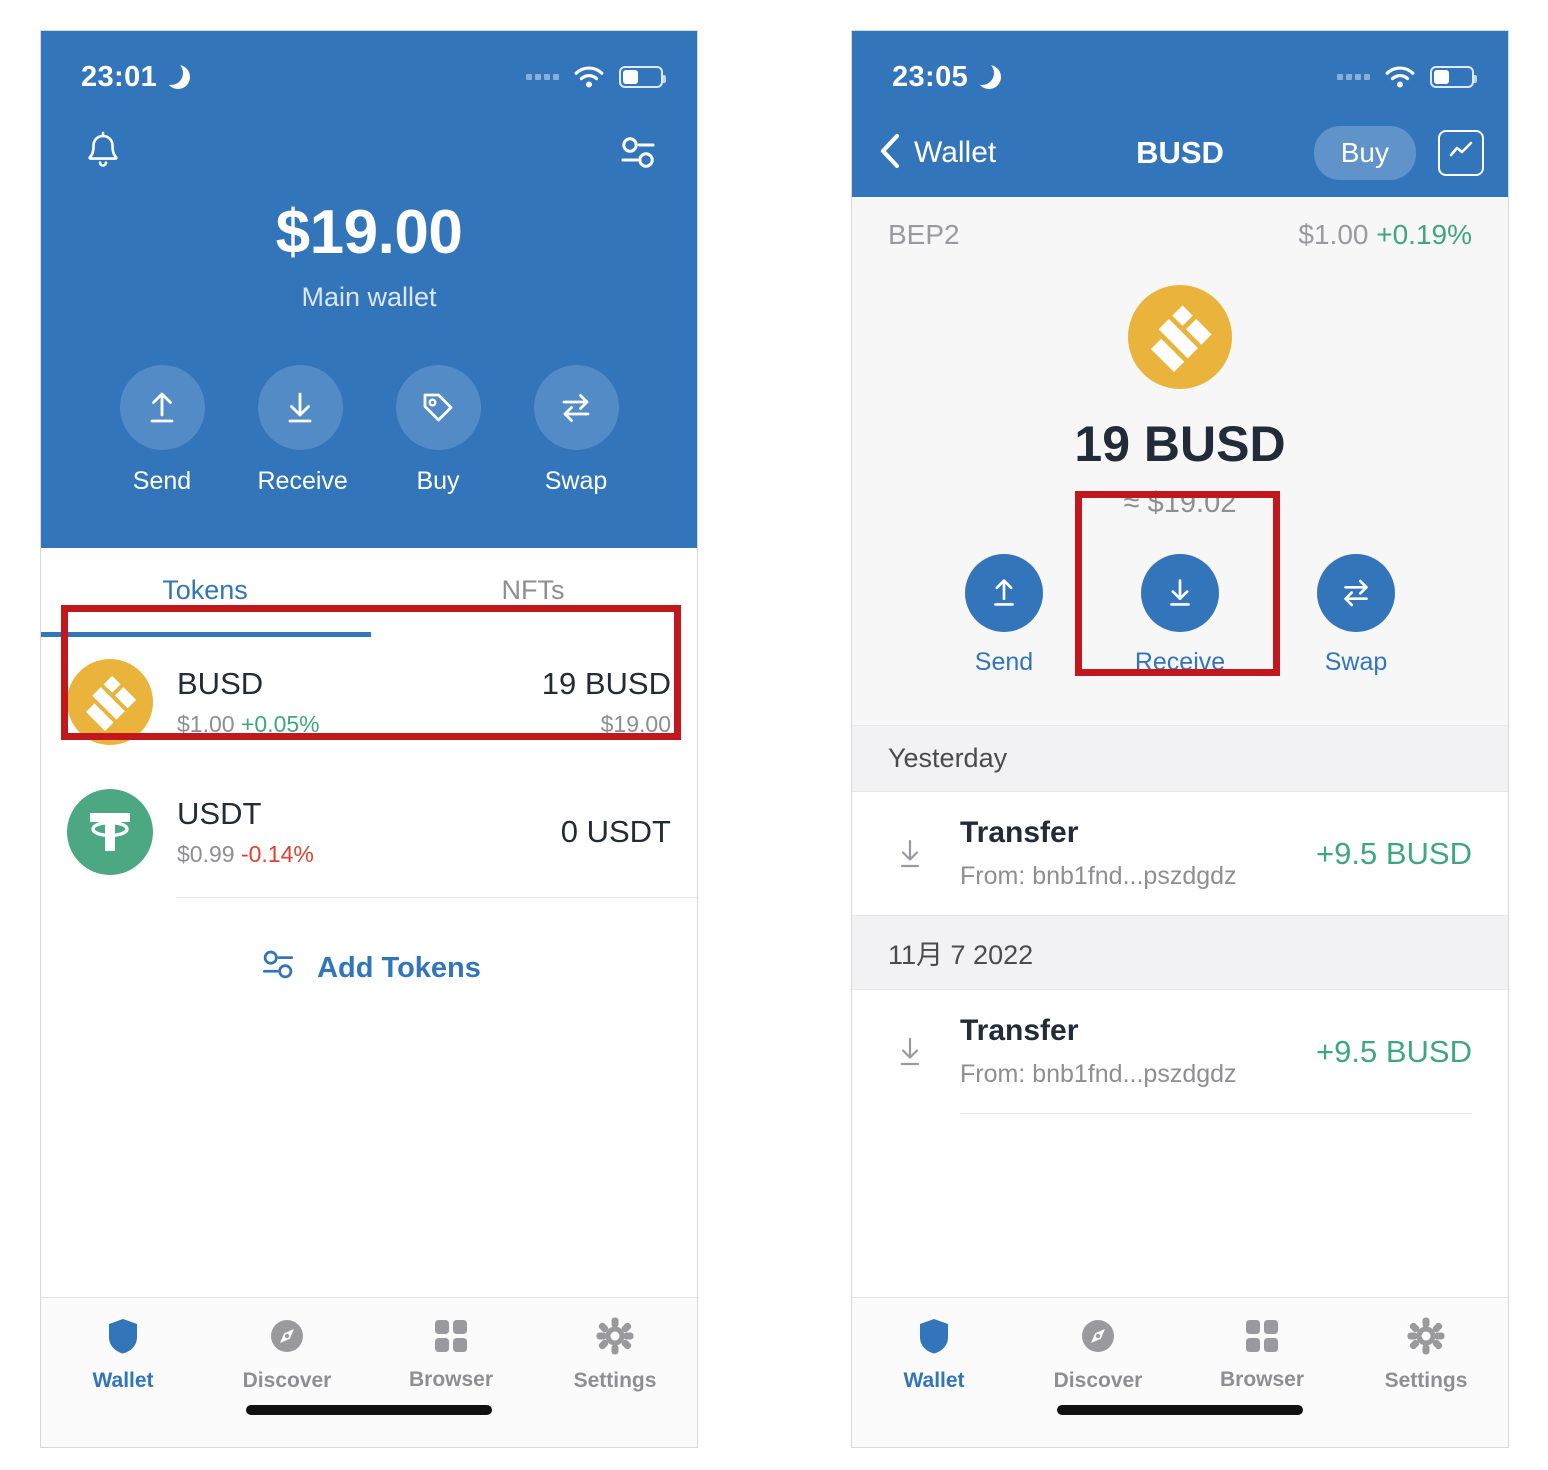  I want to click on wallet-settings-button, so click(638, 152).